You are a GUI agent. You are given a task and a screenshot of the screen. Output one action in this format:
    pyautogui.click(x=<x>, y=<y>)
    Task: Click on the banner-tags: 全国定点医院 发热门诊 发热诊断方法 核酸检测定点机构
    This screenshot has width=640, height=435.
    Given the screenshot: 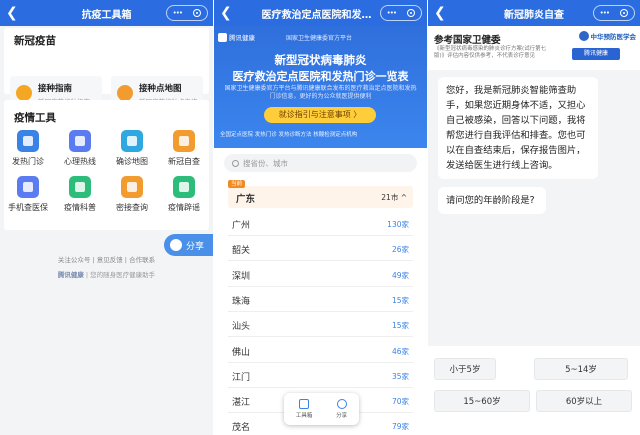 What is the action you would take?
    pyautogui.click(x=288, y=134)
    